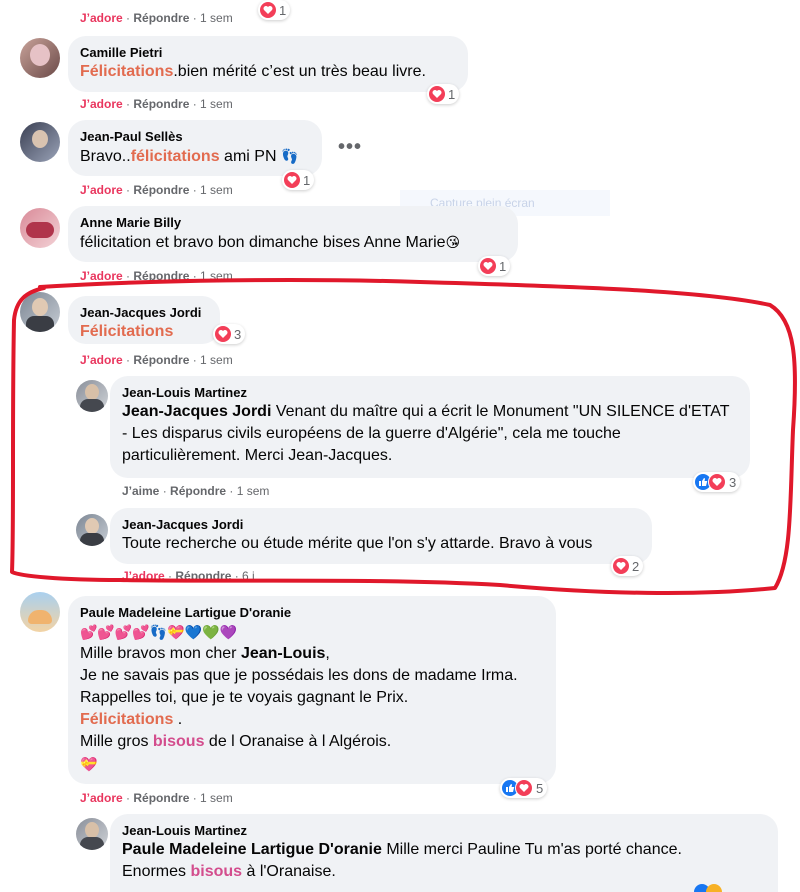 The width and height of the screenshot is (800, 892). I want to click on purple-heart-icon: 💜, so click(228, 632).